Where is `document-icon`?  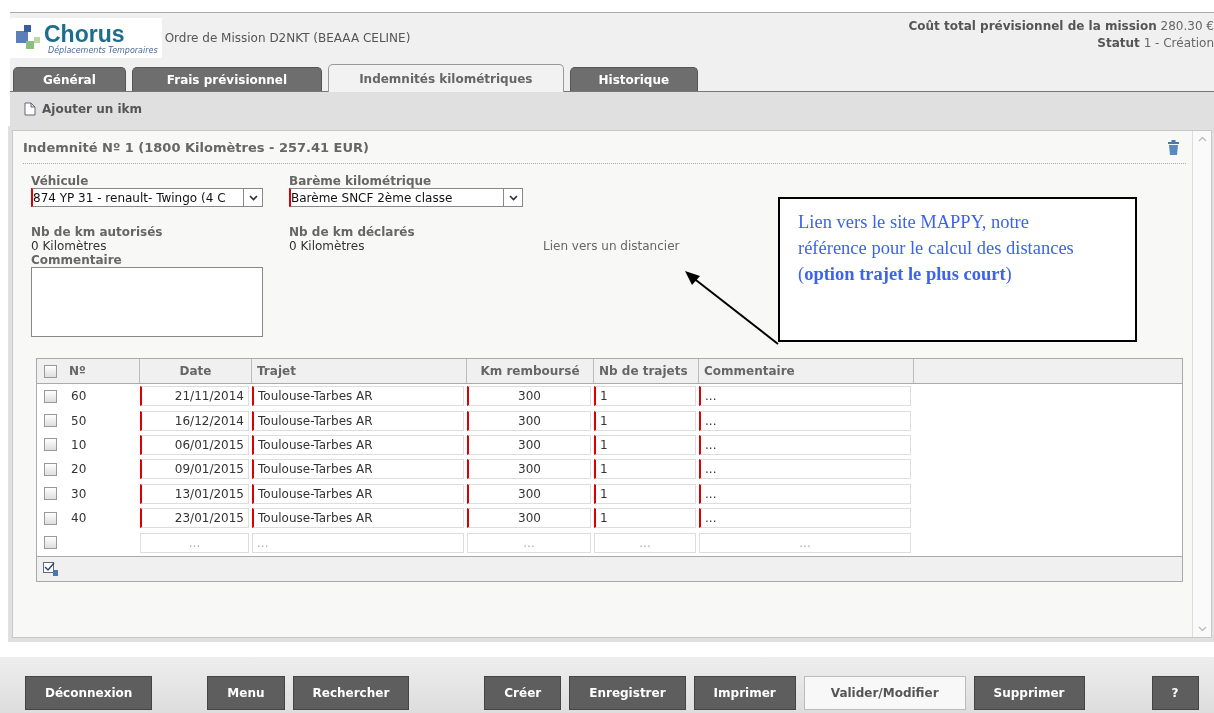 document-icon is located at coordinates (30, 109).